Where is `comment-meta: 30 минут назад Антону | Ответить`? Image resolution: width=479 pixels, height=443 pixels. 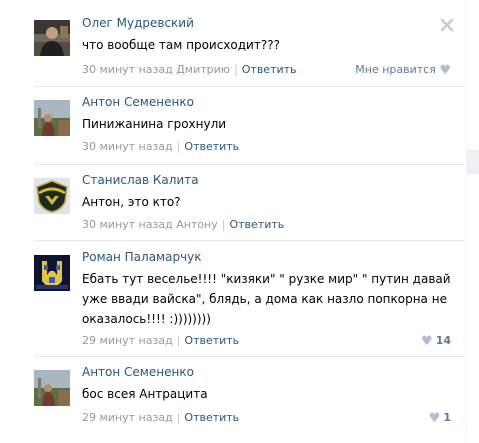 comment-meta: 30 минут назад Антону | Ответить is located at coordinates (183, 224).